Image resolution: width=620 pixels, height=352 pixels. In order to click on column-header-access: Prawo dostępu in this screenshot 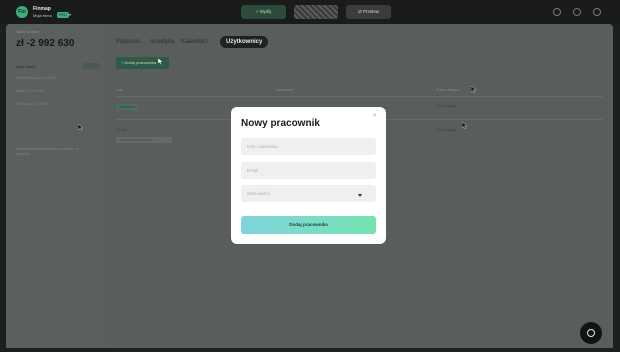, I will do `click(448, 90)`.